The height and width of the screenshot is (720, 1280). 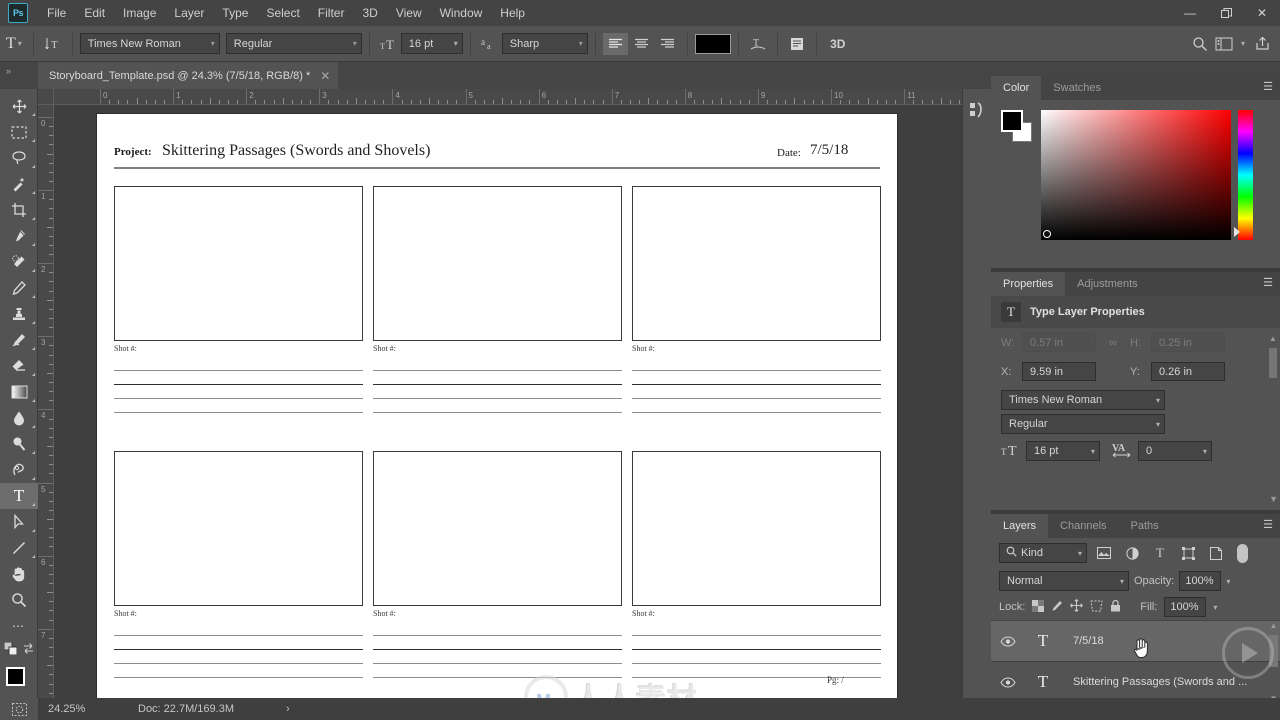 I want to click on workspace-switcher-icon, so click(x=1224, y=44).